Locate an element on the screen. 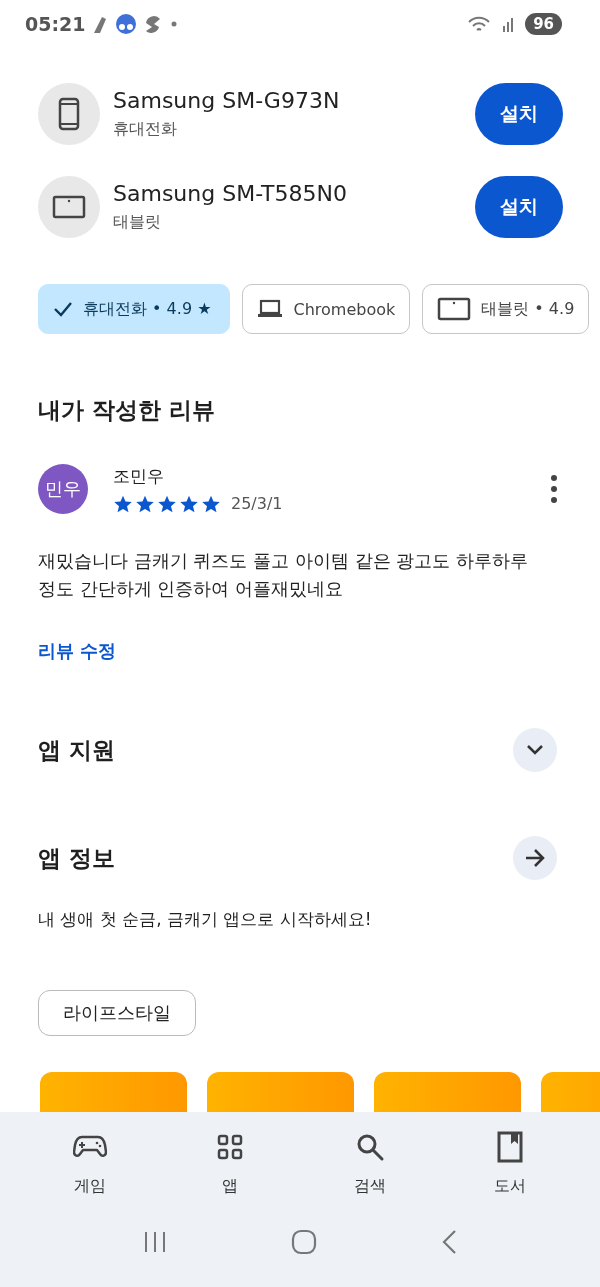  device-type: 휴대전화 is located at coordinates (145, 129).